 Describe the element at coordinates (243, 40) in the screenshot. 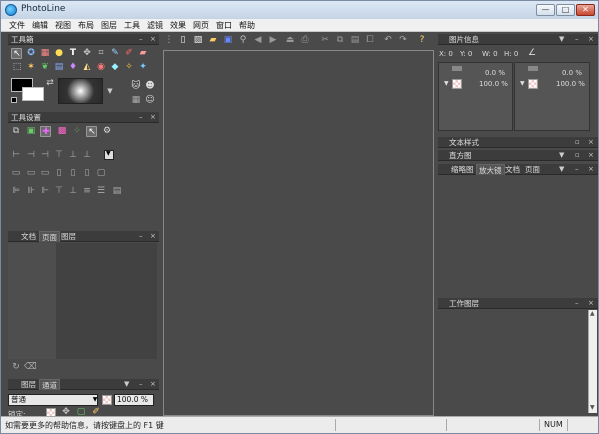

I see `pin-icon: ⚲` at that location.